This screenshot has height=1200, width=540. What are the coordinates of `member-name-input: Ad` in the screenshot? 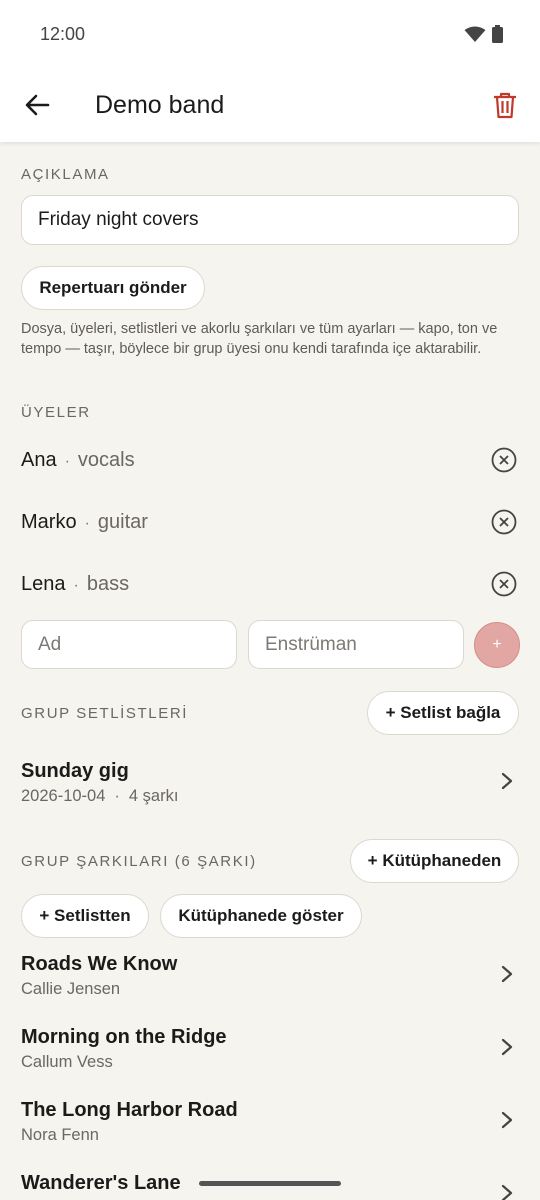 It's located at (129, 644).